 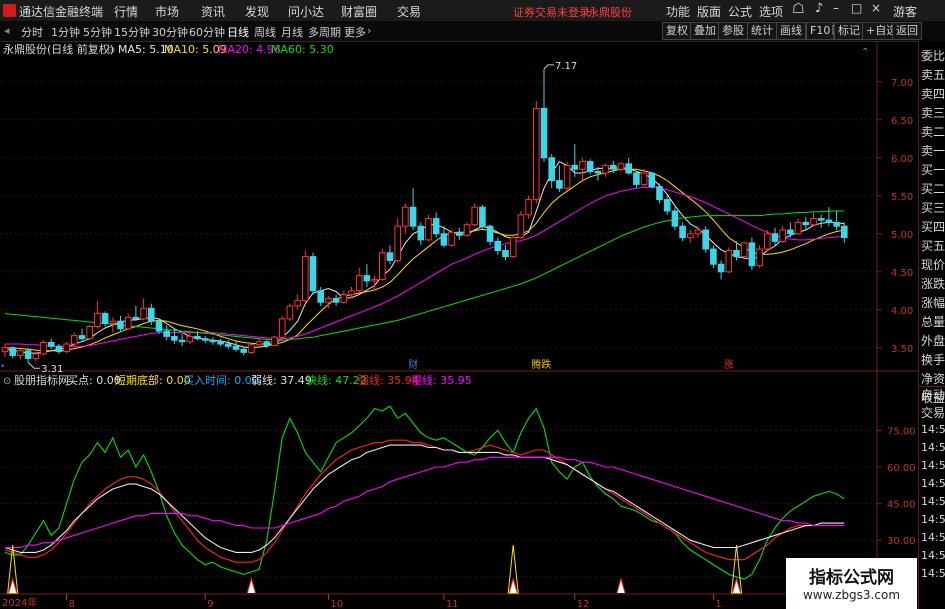 What do you see at coordinates (836, 8) in the screenshot?
I see `minimize-icon: –` at bounding box center [836, 8].